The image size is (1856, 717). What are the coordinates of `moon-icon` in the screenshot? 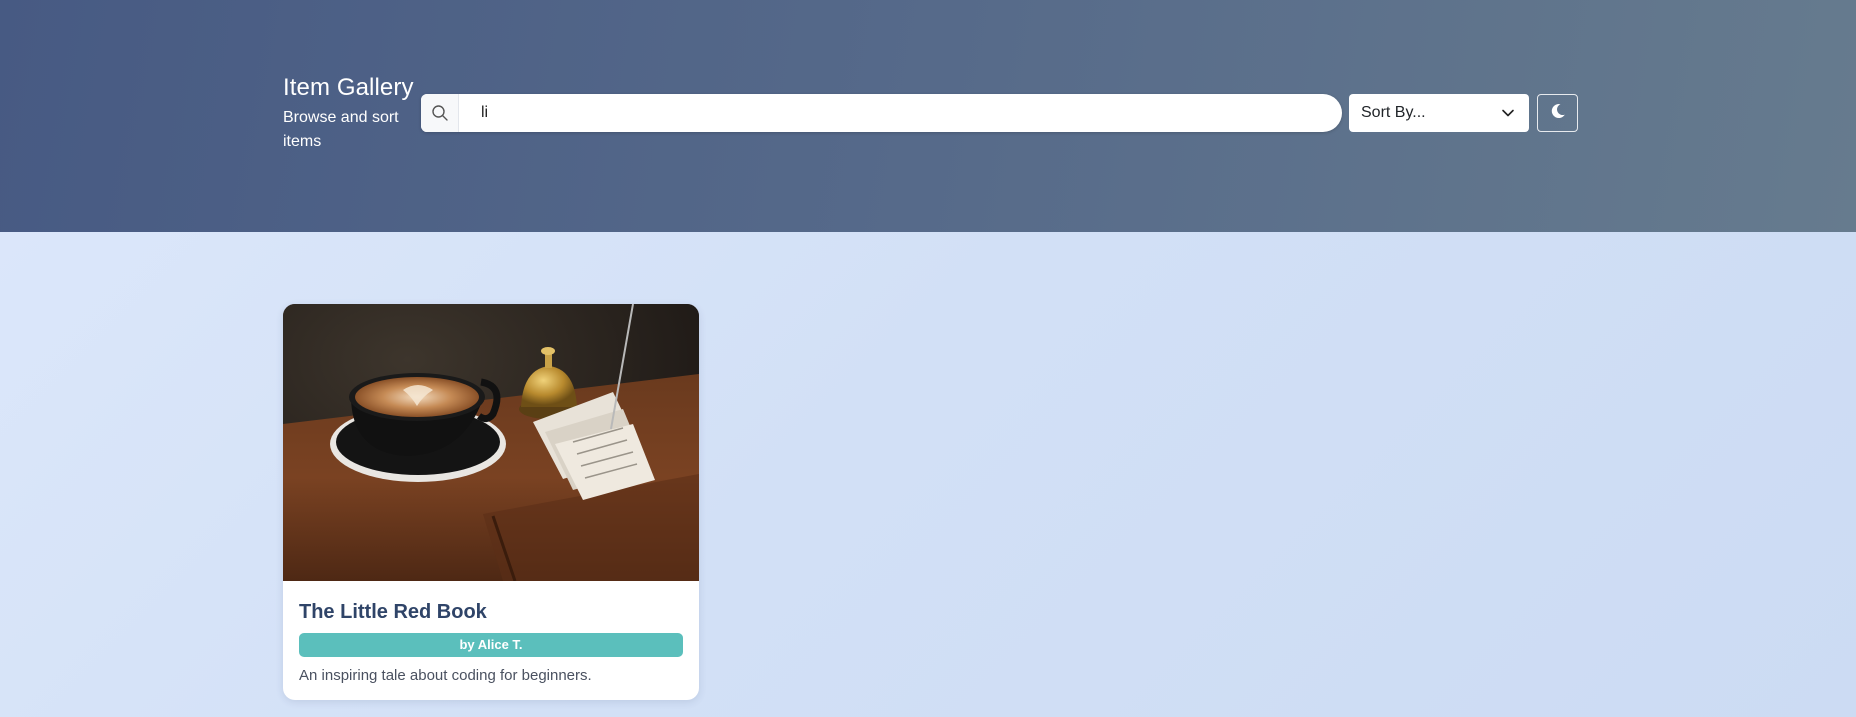 It's located at (1558, 113).